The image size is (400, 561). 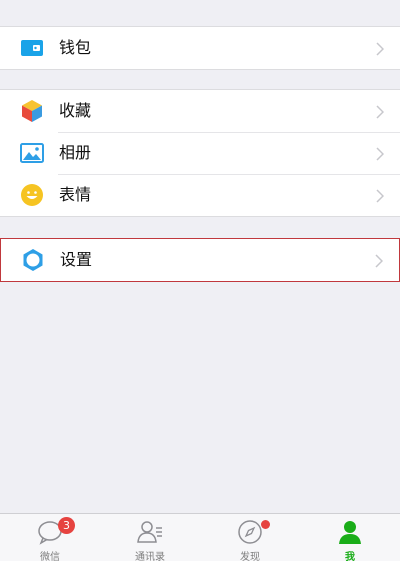 What do you see at coordinates (75, 47) in the screenshot?
I see `menu-item-wallet-label: 钱包` at bounding box center [75, 47].